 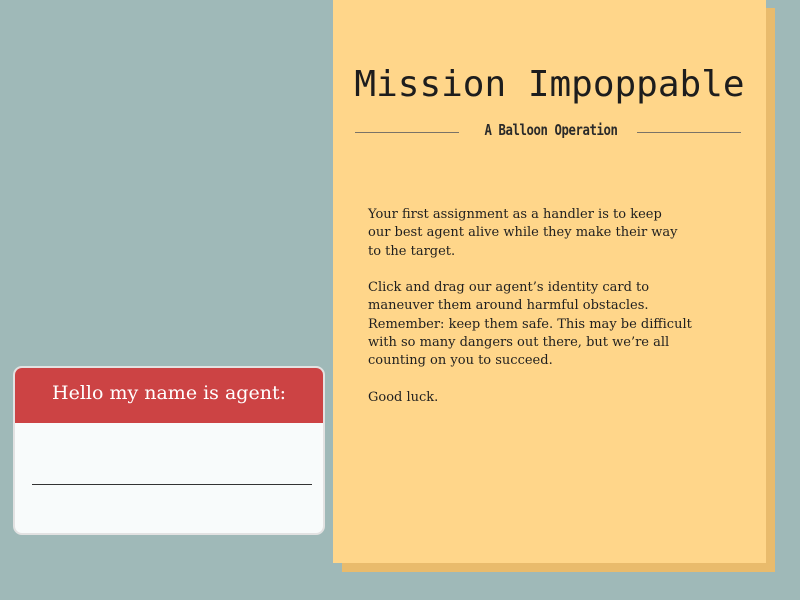 What do you see at coordinates (169, 393) in the screenshot?
I see `name-card-header-label: Hello my name is agent:` at bounding box center [169, 393].